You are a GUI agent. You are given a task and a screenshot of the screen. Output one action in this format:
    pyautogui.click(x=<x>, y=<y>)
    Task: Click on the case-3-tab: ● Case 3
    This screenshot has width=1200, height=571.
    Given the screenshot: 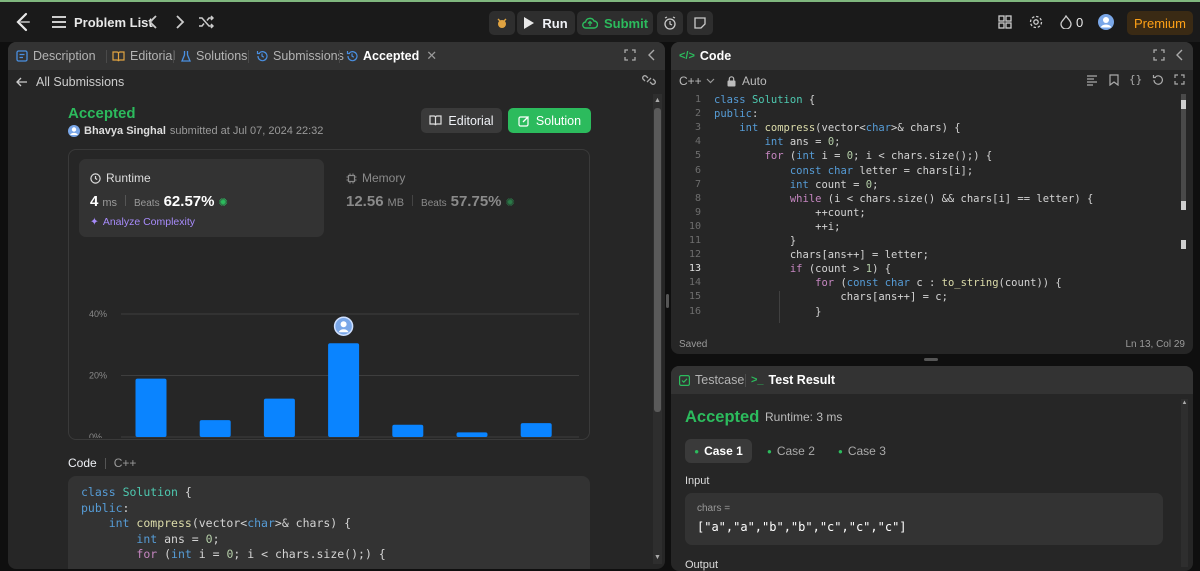 What is the action you would take?
    pyautogui.click(x=862, y=451)
    